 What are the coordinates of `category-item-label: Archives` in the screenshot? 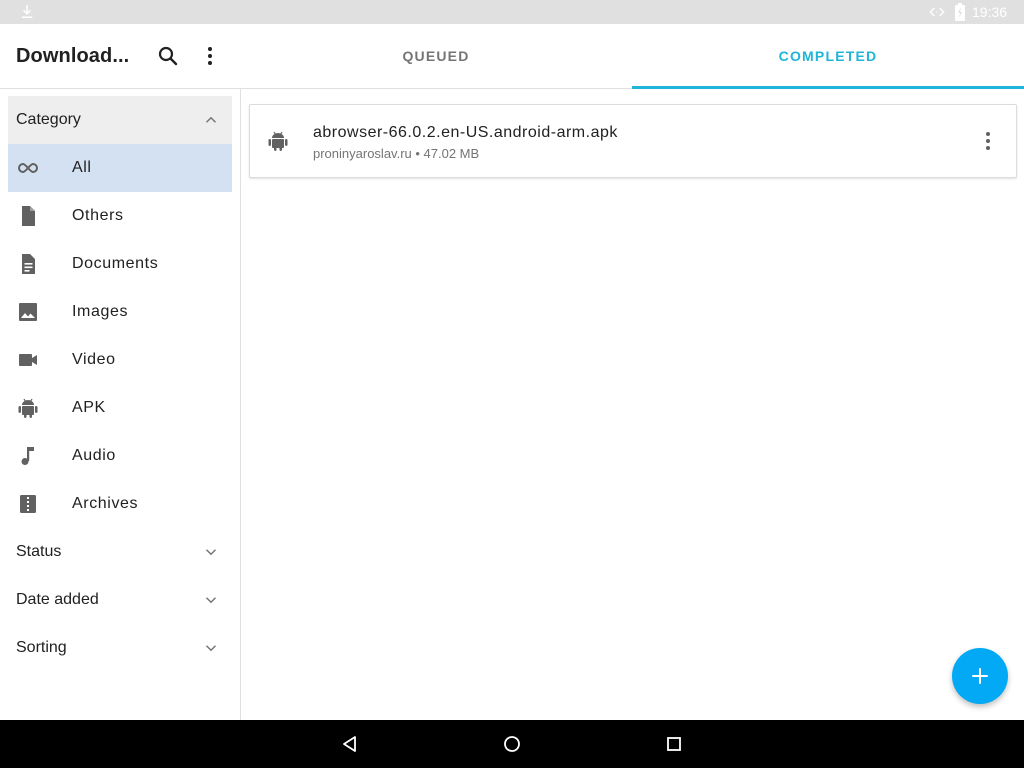 It's located at (105, 503).